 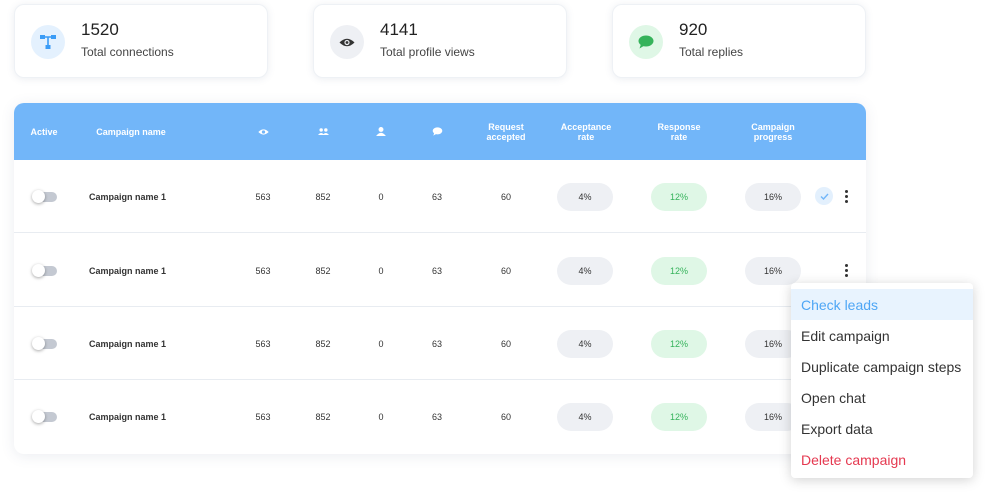 I want to click on header-request-accepted: Request accepted, so click(x=506, y=131).